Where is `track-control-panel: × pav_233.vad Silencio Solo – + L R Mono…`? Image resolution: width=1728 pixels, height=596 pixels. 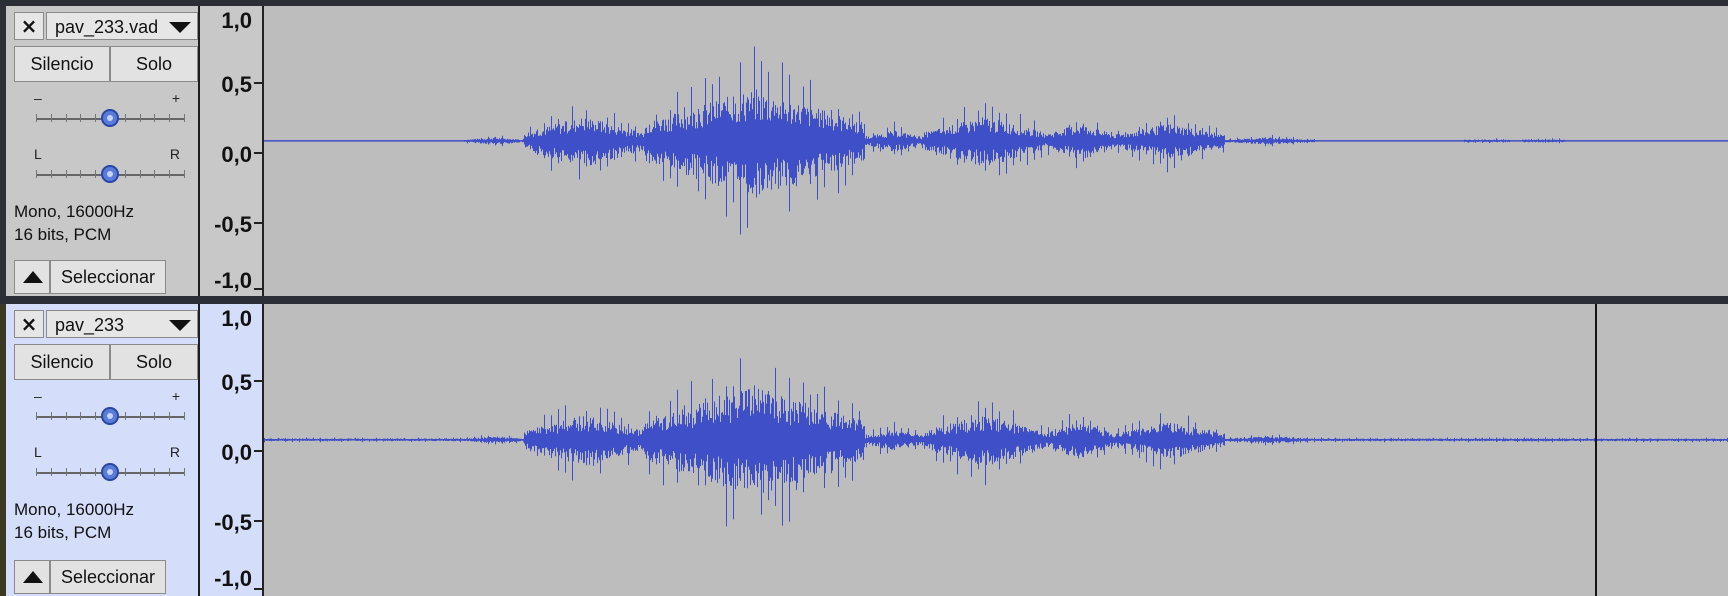
track-control-panel: × pav_233.vad Silencio Solo – + L R Mono… is located at coordinates (103, 151).